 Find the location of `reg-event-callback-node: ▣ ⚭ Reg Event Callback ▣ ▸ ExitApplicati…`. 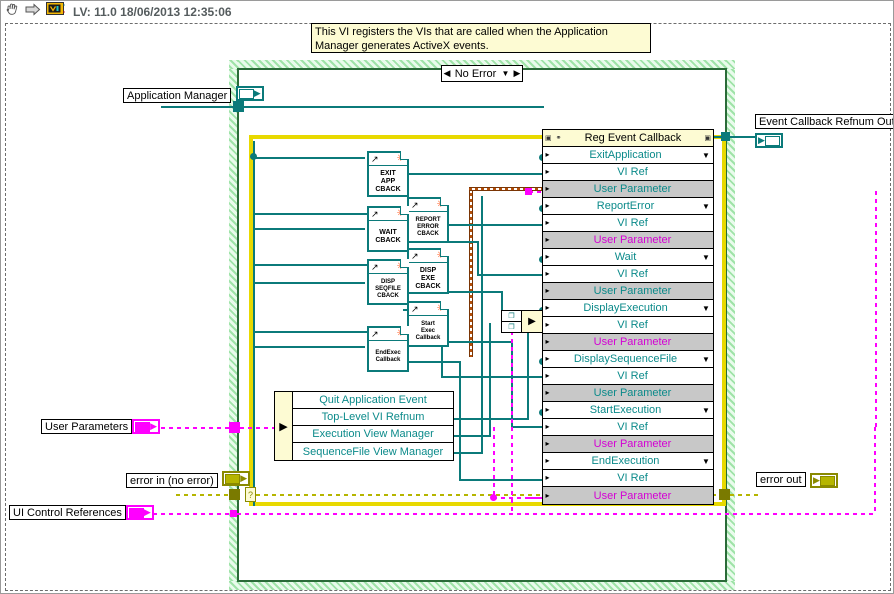

reg-event-callback-node: ▣ ⚭ Reg Event Callback ▣ ▸ ExitApplicati… is located at coordinates (628, 317).